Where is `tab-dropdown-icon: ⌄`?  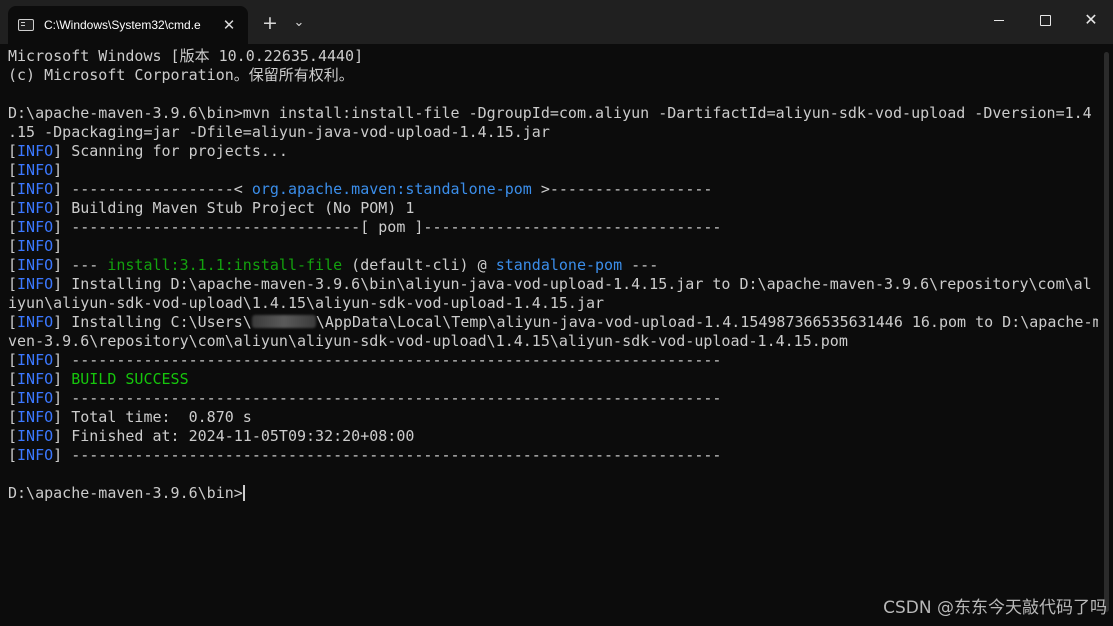
tab-dropdown-icon: ⌄ is located at coordinates (299, 23).